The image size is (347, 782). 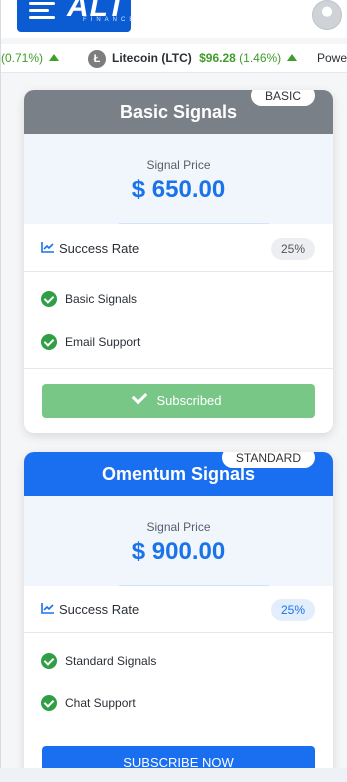 I want to click on price-section: Signal Price $ 900.00, so click(x=178, y=541).